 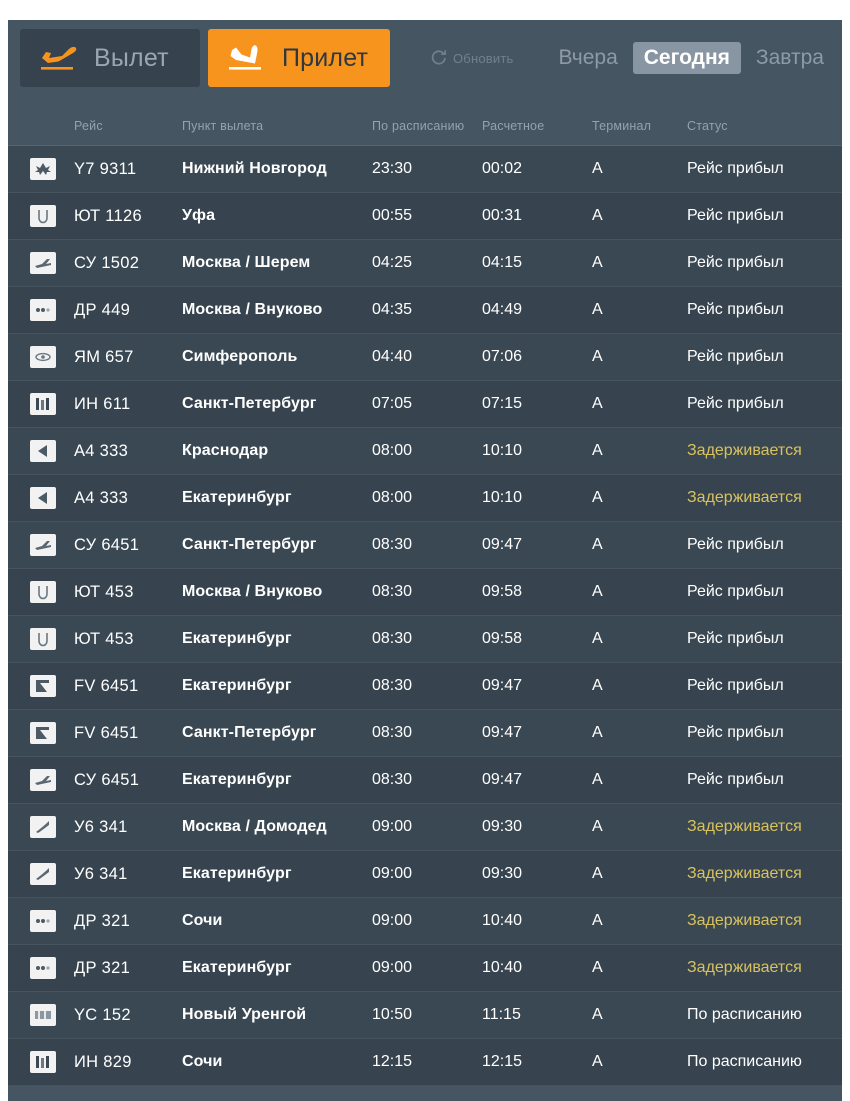 What do you see at coordinates (128, 126) in the screenshot?
I see `column-header-flight: Рейс` at bounding box center [128, 126].